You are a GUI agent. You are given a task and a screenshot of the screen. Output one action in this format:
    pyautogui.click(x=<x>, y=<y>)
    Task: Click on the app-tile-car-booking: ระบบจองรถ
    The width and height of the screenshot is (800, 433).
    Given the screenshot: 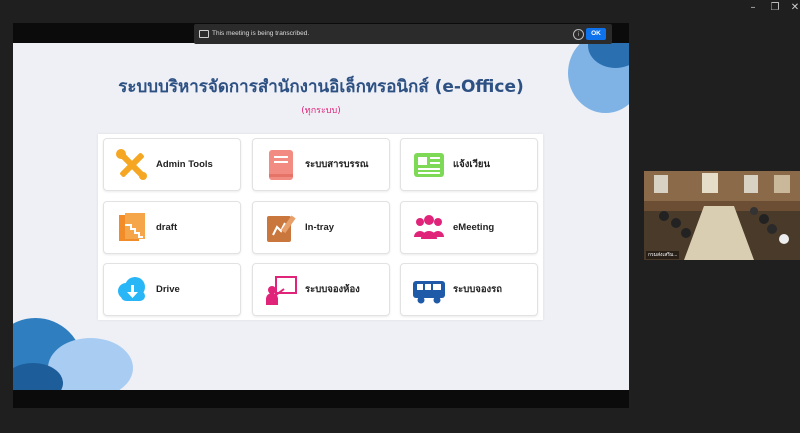 What is the action you would take?
    pyautogui.click(x=469, y=289)
    